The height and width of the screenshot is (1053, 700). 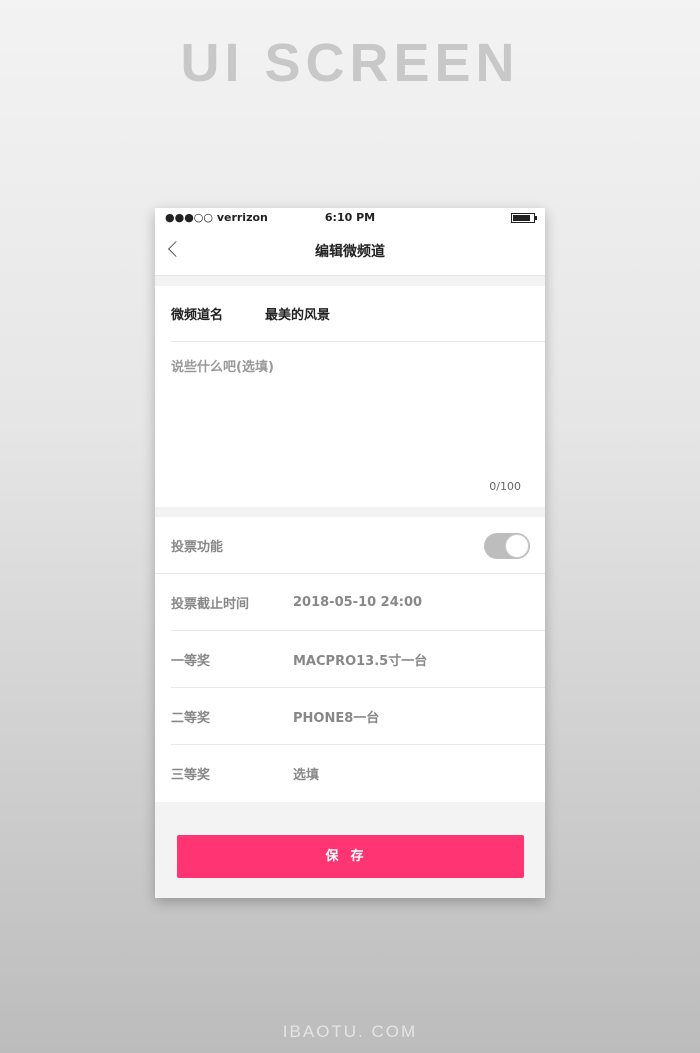 What do you see at coordinates (505, 486) in the screenshot?
I see `char-counter: 0/100` at bounding box center [505, 486].